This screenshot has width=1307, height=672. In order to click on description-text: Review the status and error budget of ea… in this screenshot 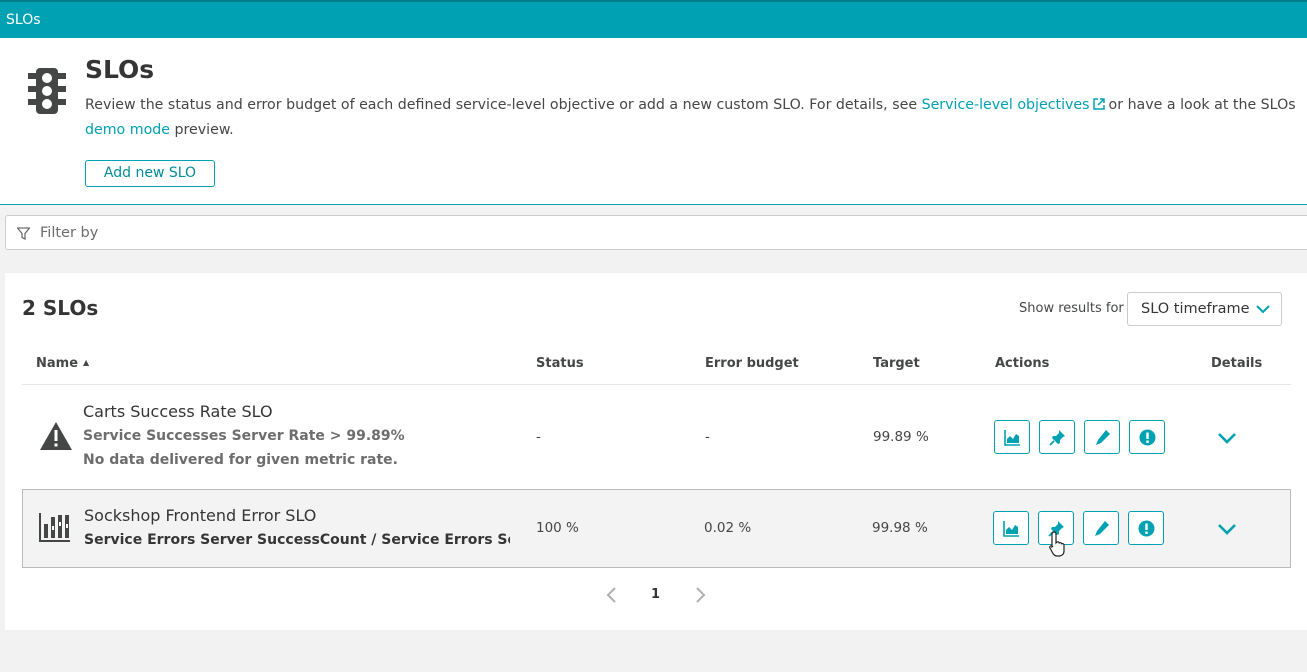, I will do `click(503, 105)`.